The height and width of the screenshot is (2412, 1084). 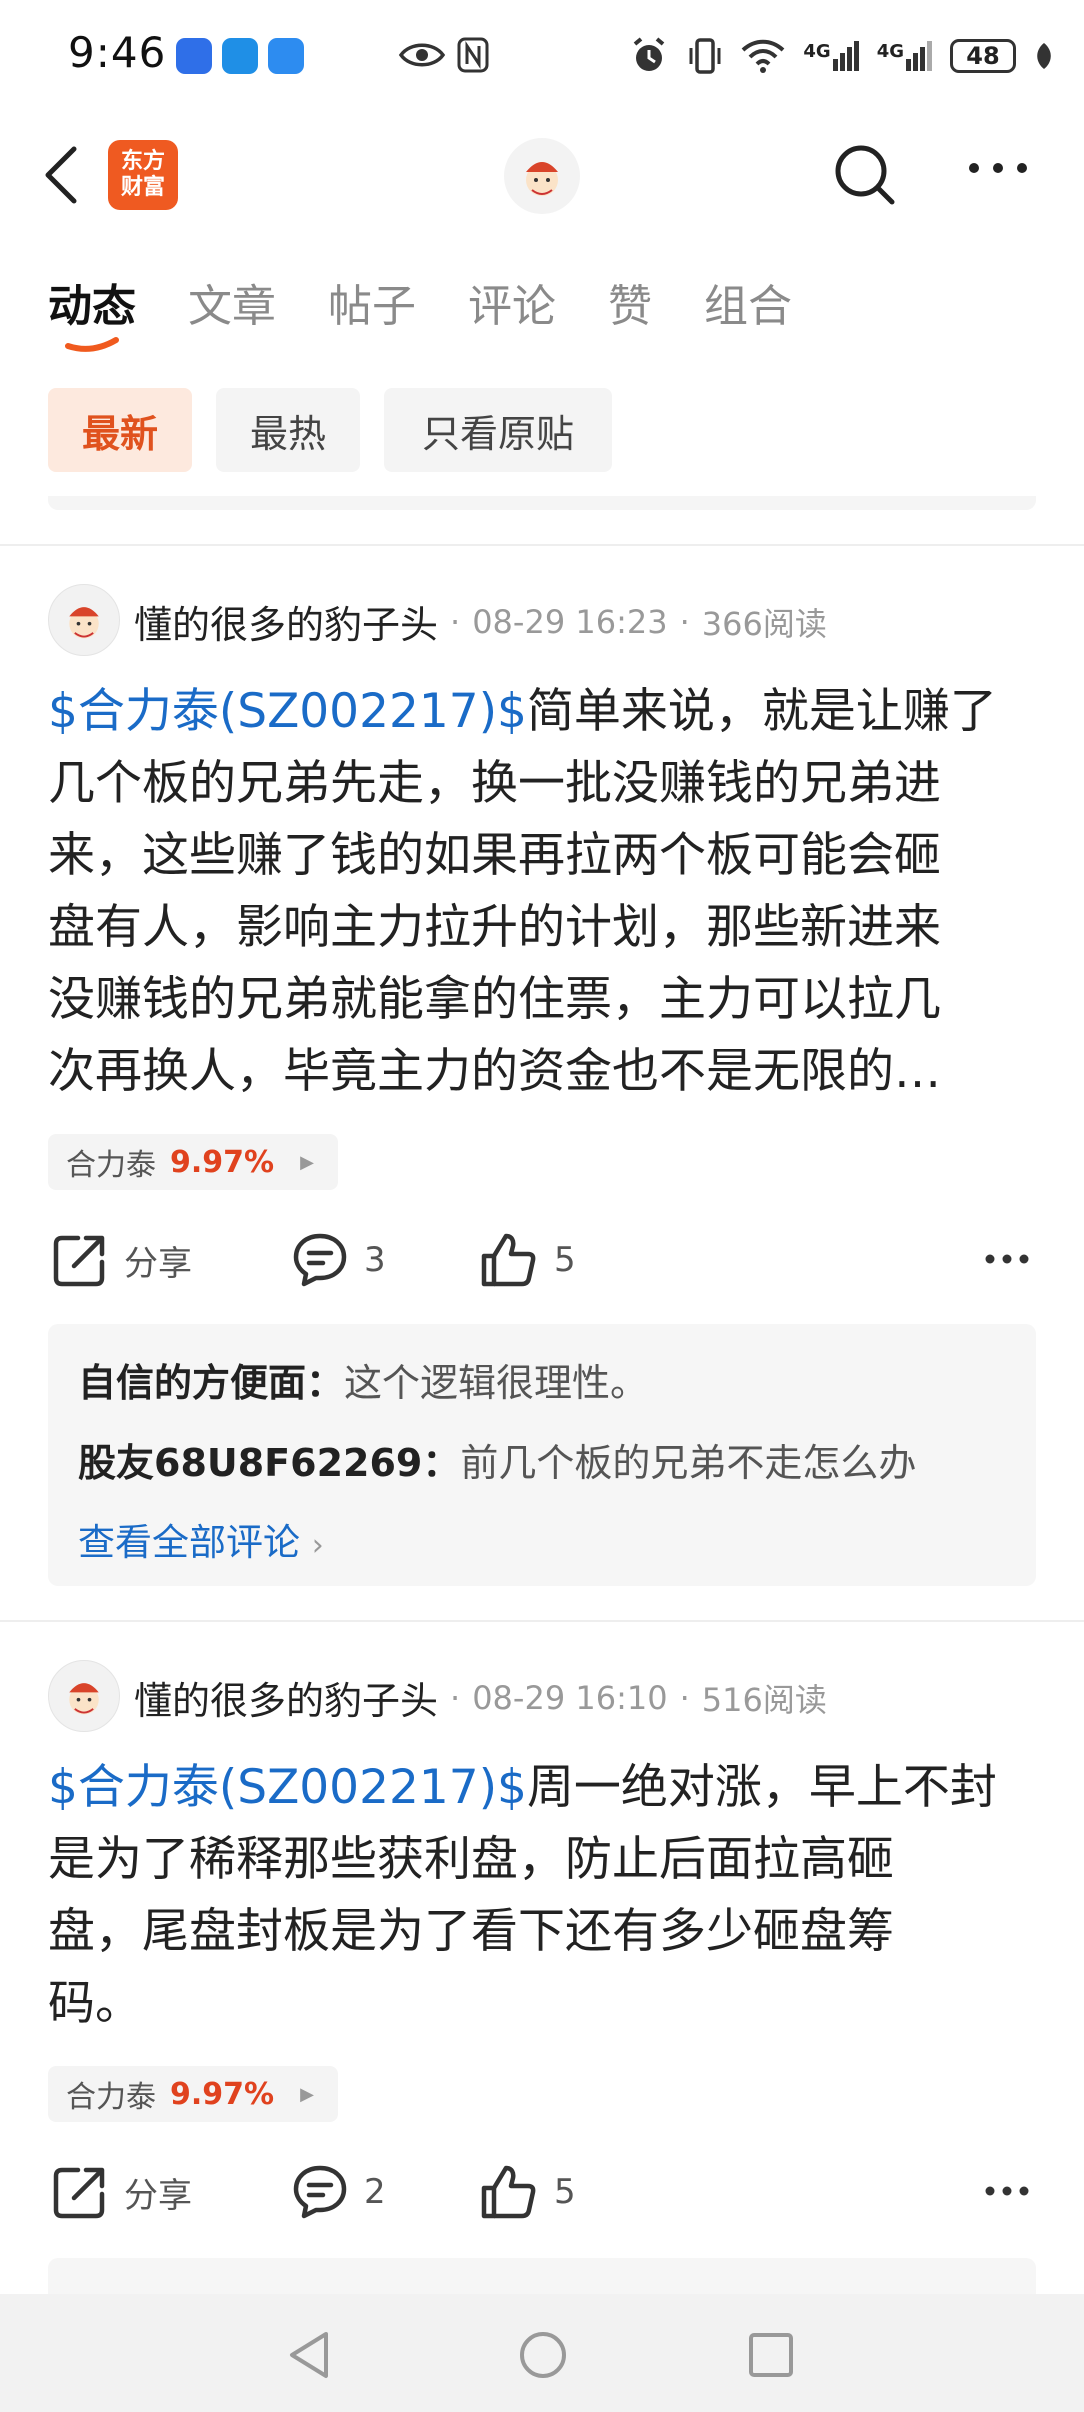 What do you see at coordinates (494, 855) in the screenshot?
I see `post-line: 来，这些赚了钱的如果再拉两个板可能会砸` at bounding box center [494, 855].